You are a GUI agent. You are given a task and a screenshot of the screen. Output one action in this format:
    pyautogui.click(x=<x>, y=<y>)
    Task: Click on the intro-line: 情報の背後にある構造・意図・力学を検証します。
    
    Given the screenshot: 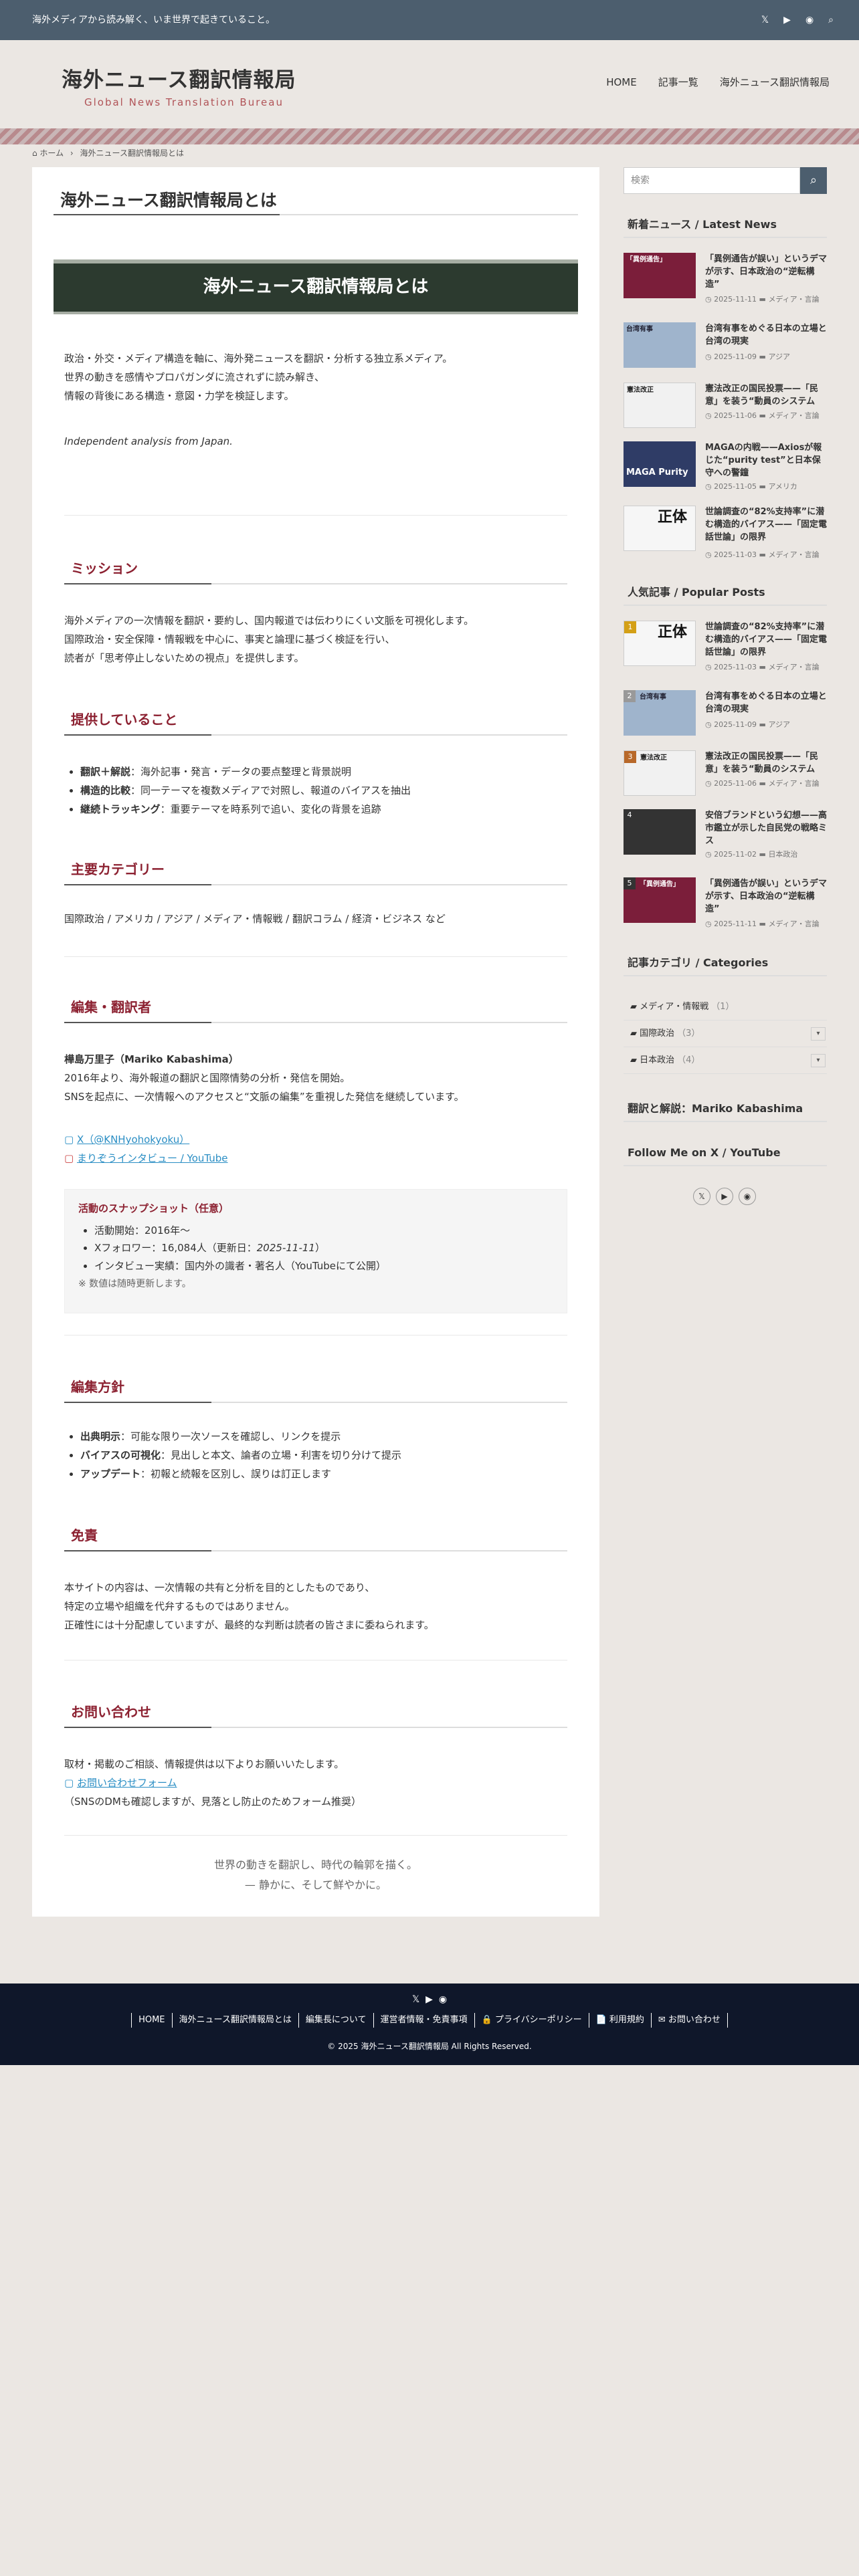 What is the action you would take?
    pyautogui.click(x=179, y=396)
    